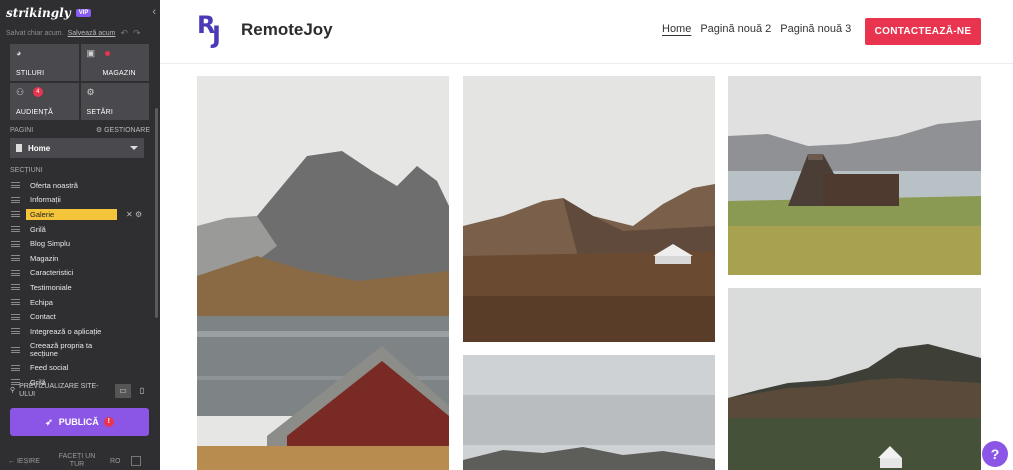  I want to click on site-nav: Home Pagină nouă 2 Pagină nouă 3, so click(761, 29).